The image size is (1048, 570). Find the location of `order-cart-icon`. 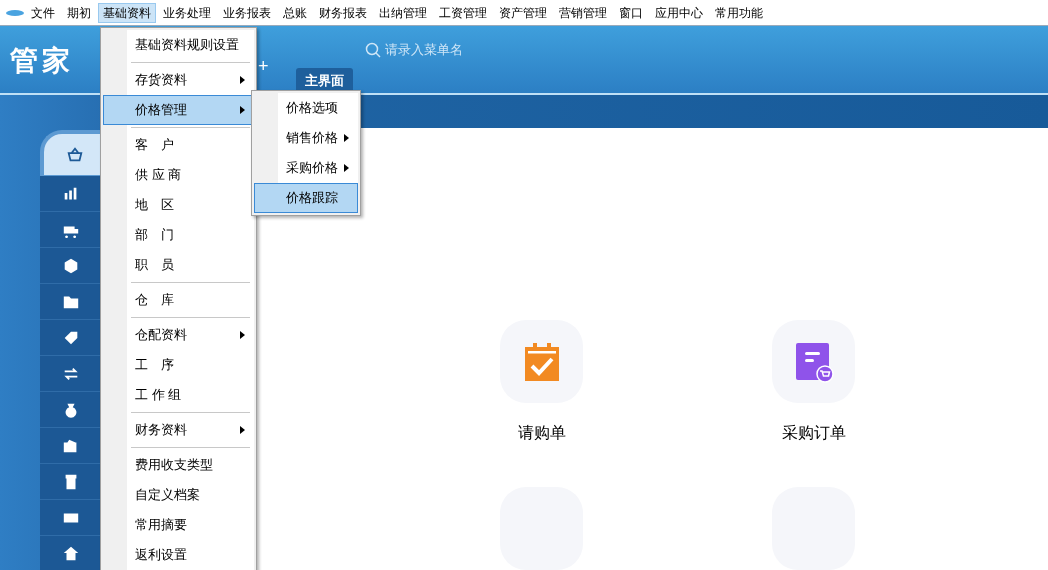

order-cart-icon is located at coordinates (813, 361).